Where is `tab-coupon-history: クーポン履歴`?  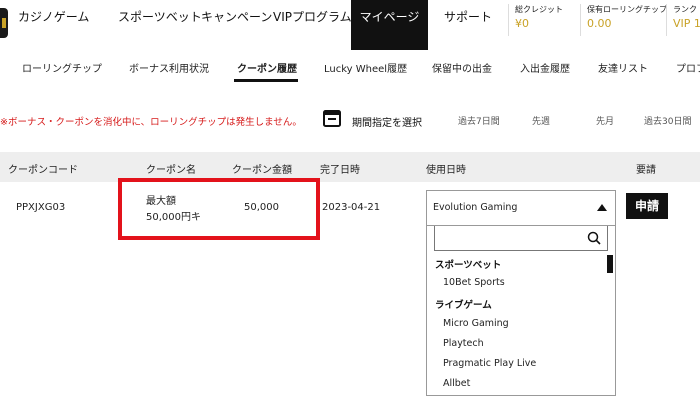 tab-coupon-history: クーポン履歴 is located at coordinates (267, 67).